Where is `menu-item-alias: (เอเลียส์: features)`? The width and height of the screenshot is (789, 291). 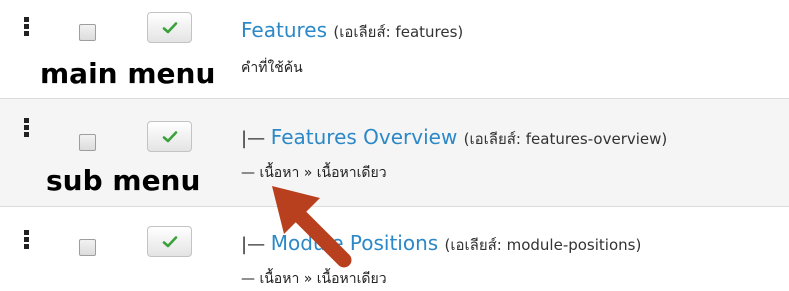 menu-item-alias: (เอเลียส์: features) is located at coordinates (398, 32).